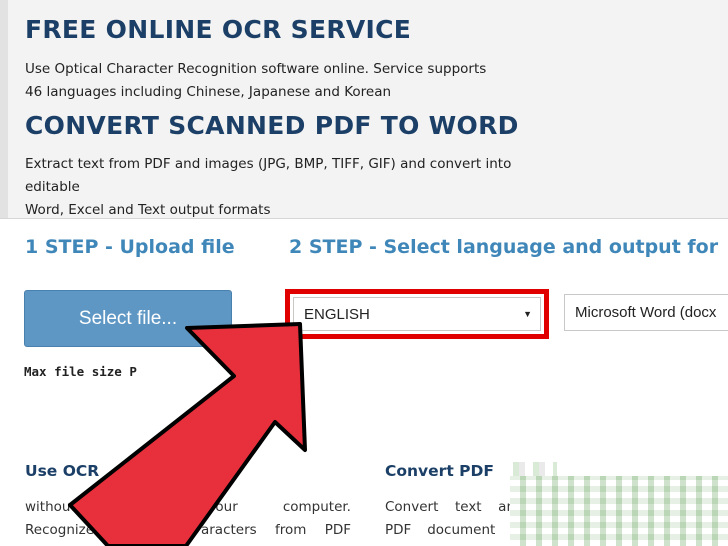 This screenshot has width=728, height=546. I want to click on language-select-value: ENGLISH, so click(337, 314).